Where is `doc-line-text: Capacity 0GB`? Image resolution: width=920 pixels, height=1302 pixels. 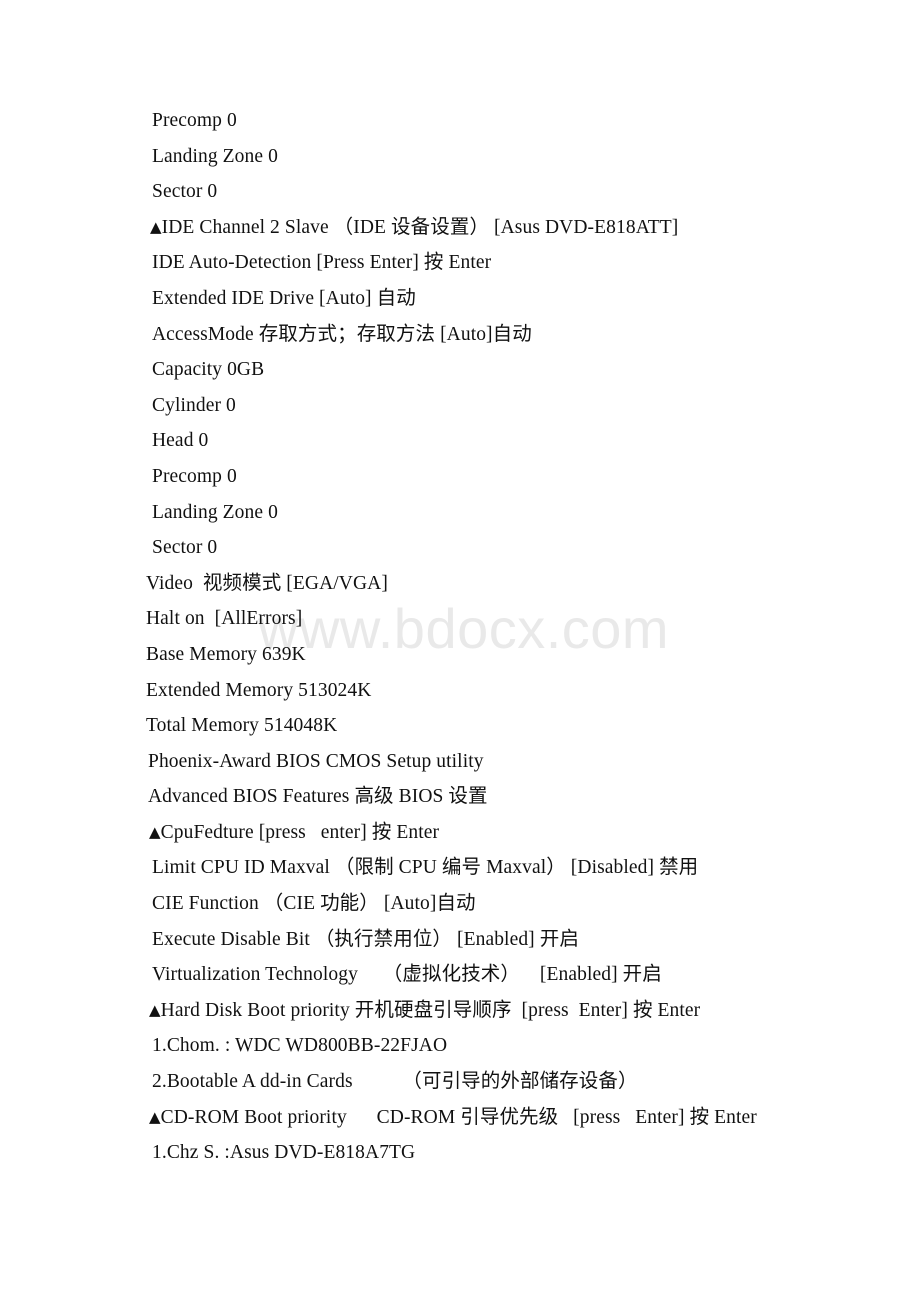
doc-line-text: Capacity 0GB is located at coordinates (208, 370).